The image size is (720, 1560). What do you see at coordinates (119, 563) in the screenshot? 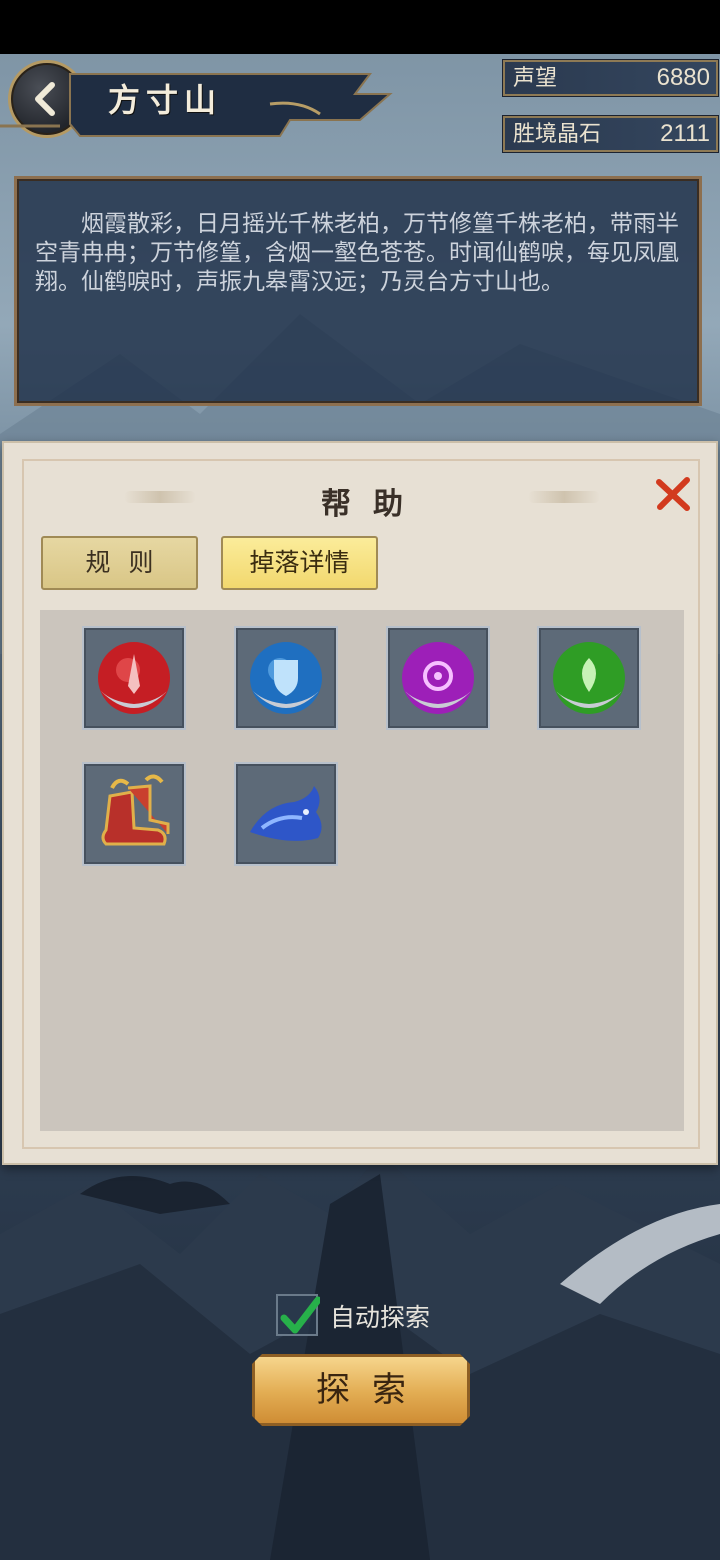
I see `tab-rules: 规则` at bounding box center [119, 563].